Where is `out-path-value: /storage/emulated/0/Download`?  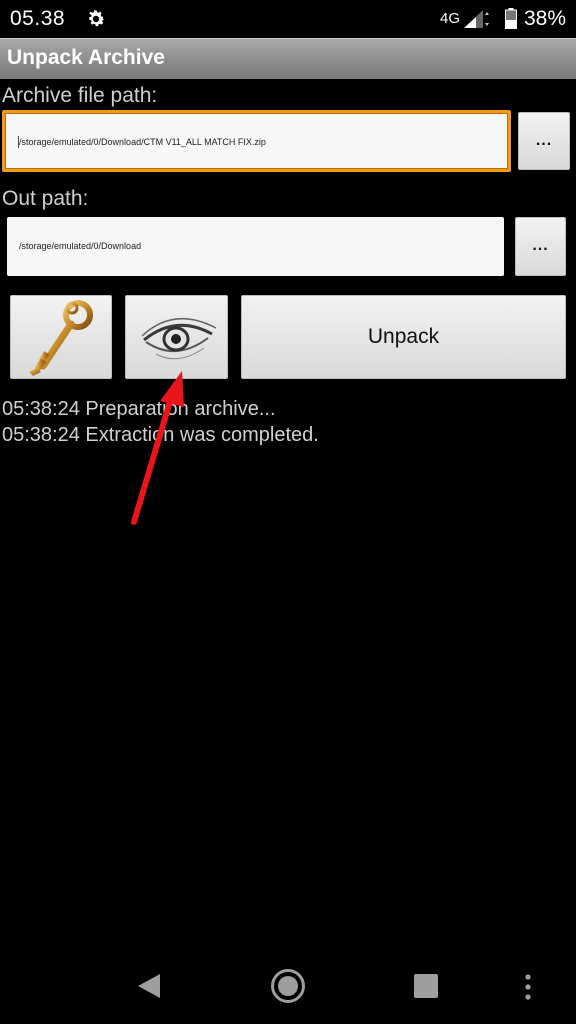 out-path-value: /storage/emulated/0/Download is located at coordinates (80, 246).